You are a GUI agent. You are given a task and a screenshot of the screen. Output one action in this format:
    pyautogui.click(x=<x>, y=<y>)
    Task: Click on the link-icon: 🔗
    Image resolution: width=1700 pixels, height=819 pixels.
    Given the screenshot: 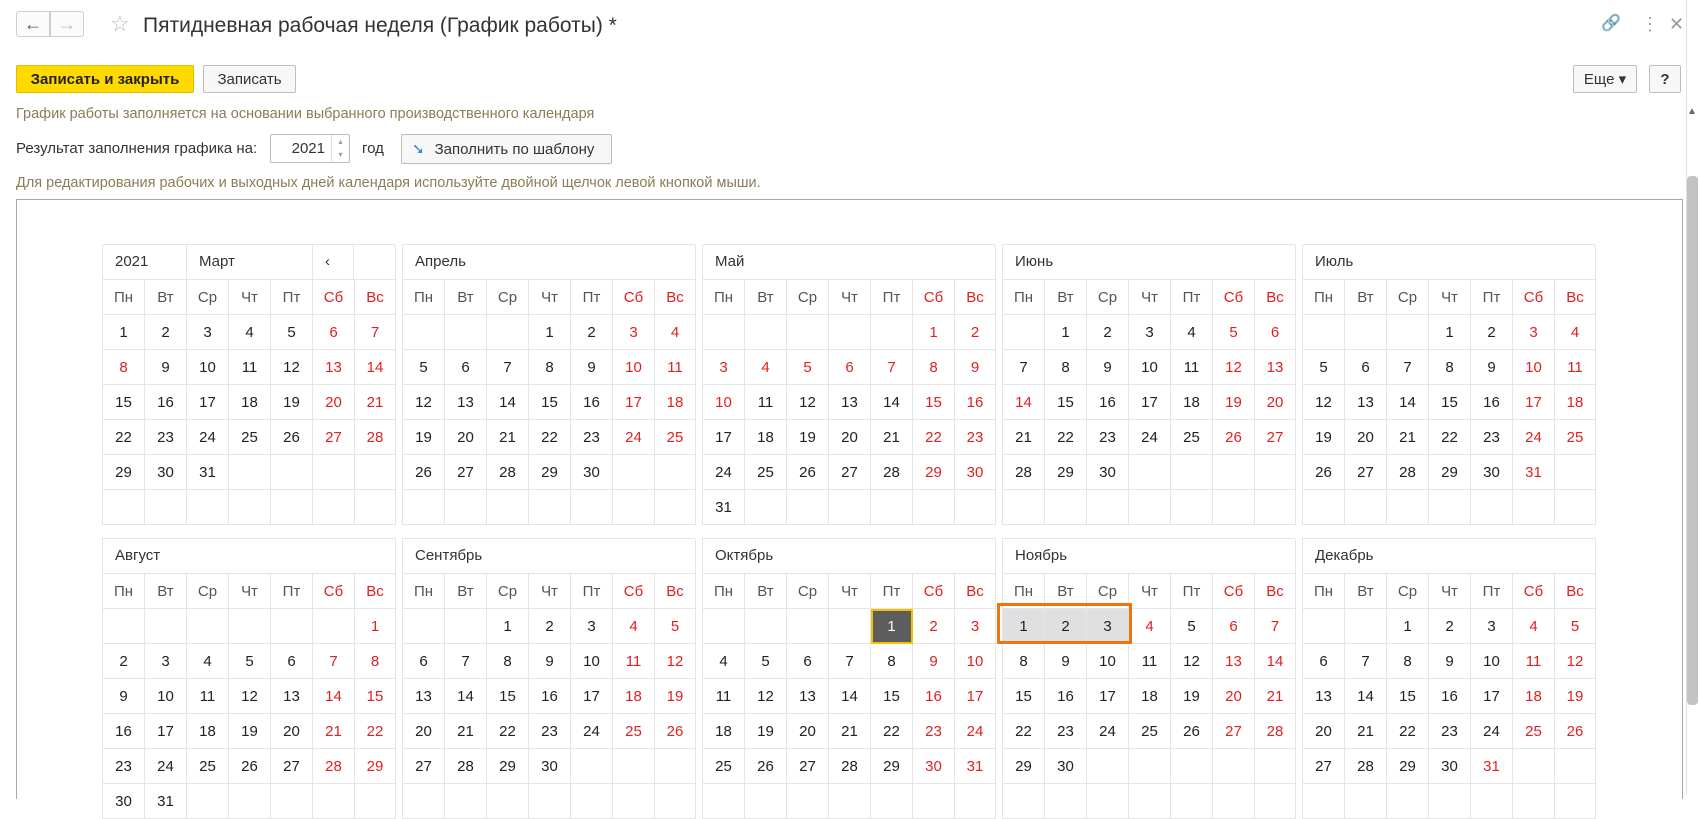 What is the action you would take?
    pyautogui.click(x=1611, y=24)
    